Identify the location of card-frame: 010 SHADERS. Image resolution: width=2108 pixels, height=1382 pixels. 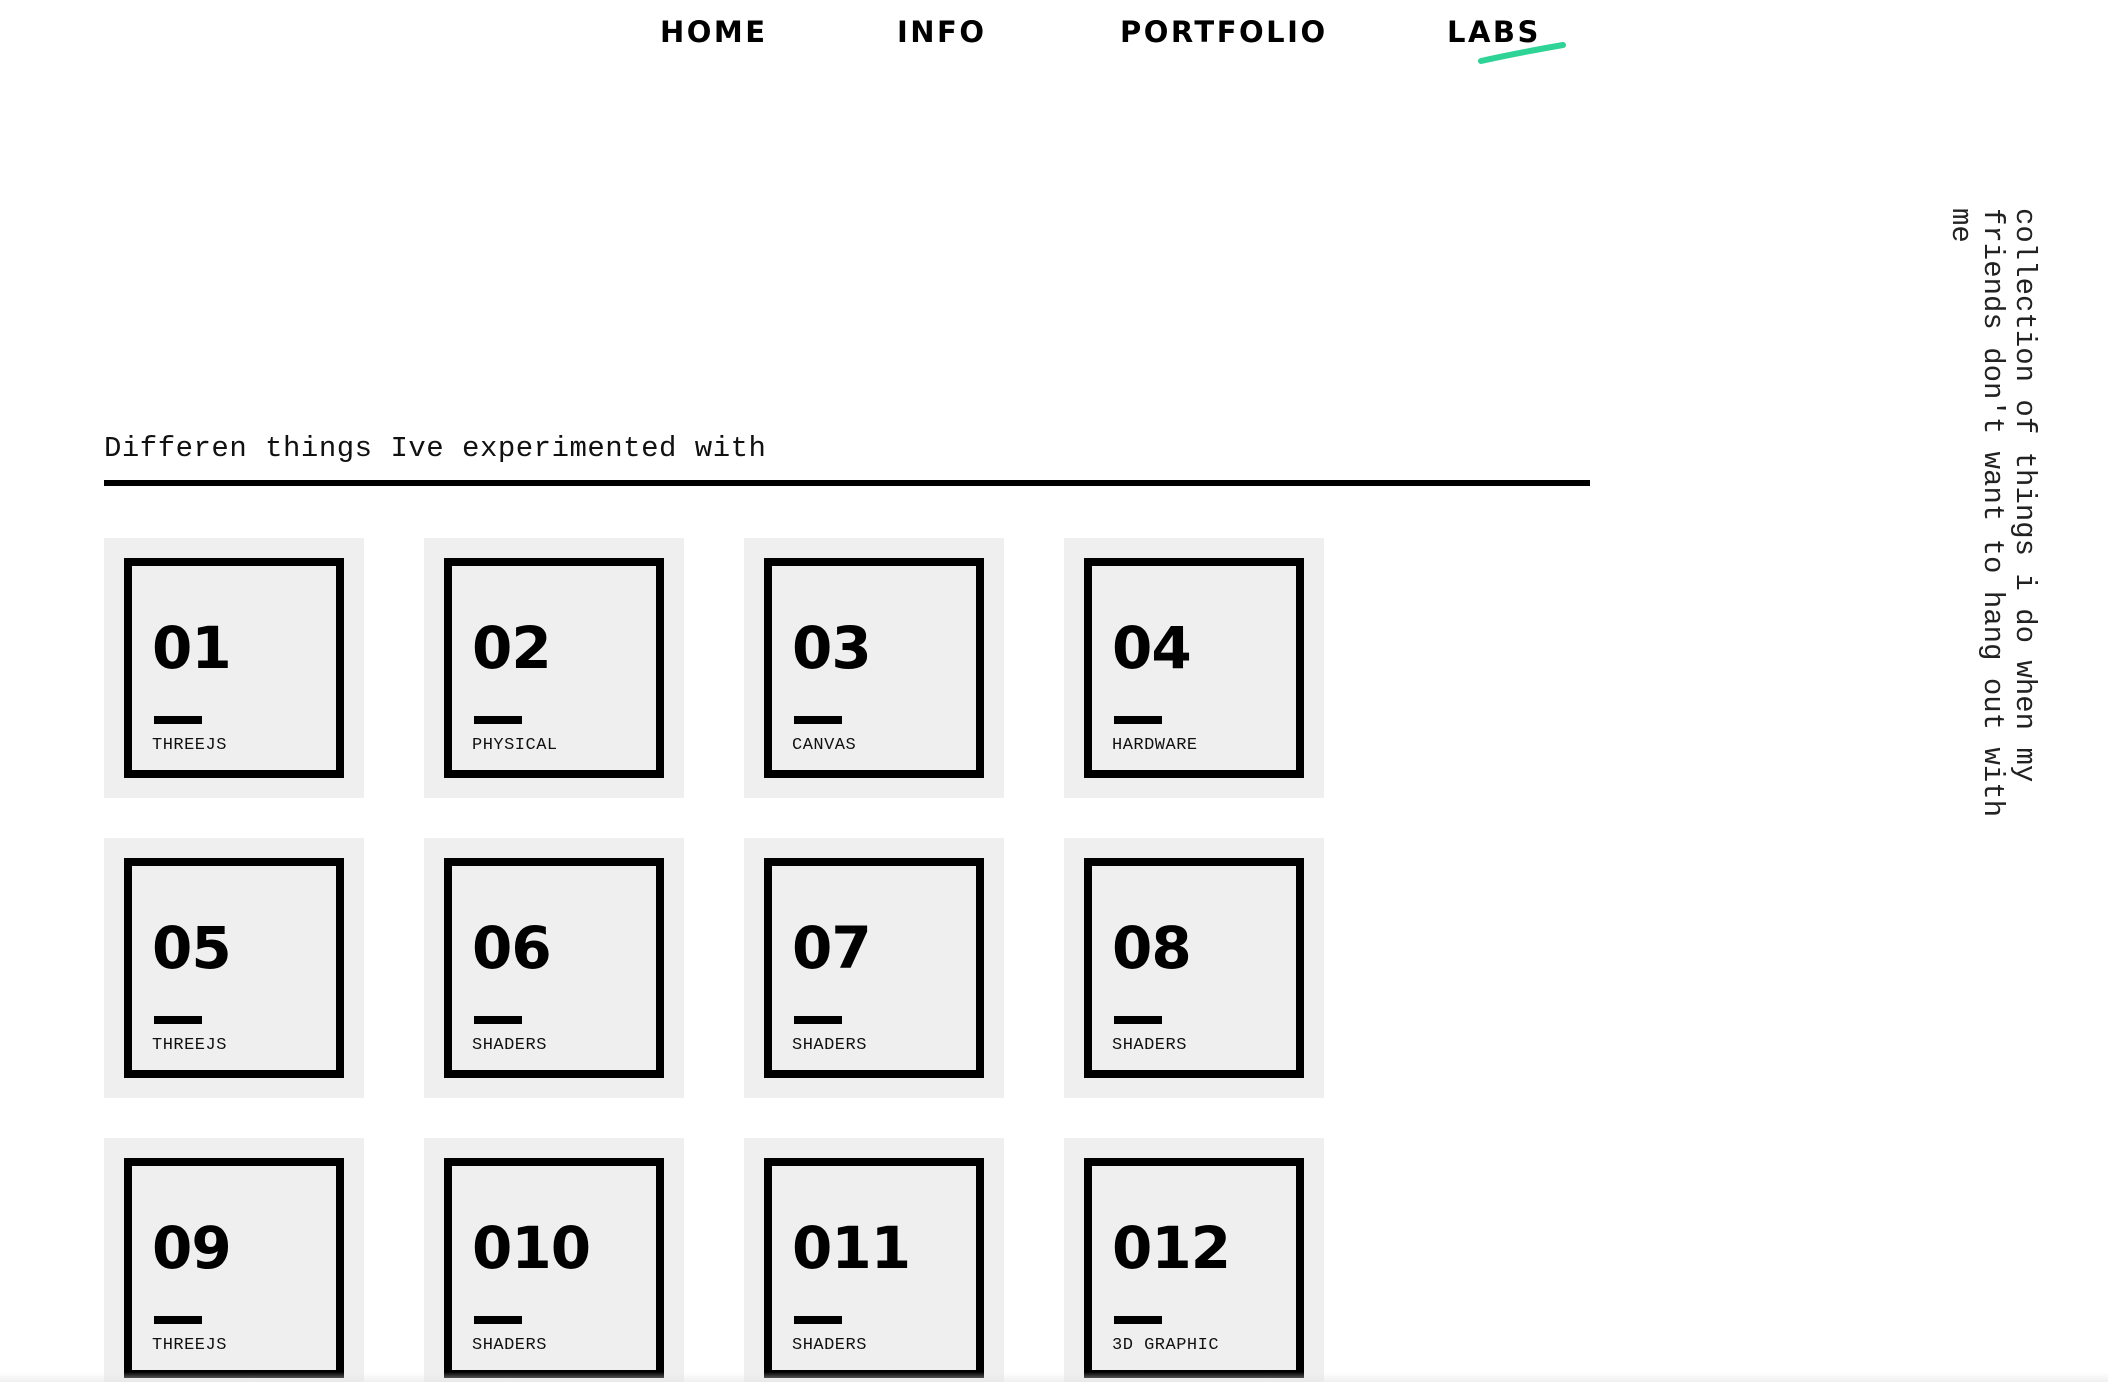
(554, 1268).